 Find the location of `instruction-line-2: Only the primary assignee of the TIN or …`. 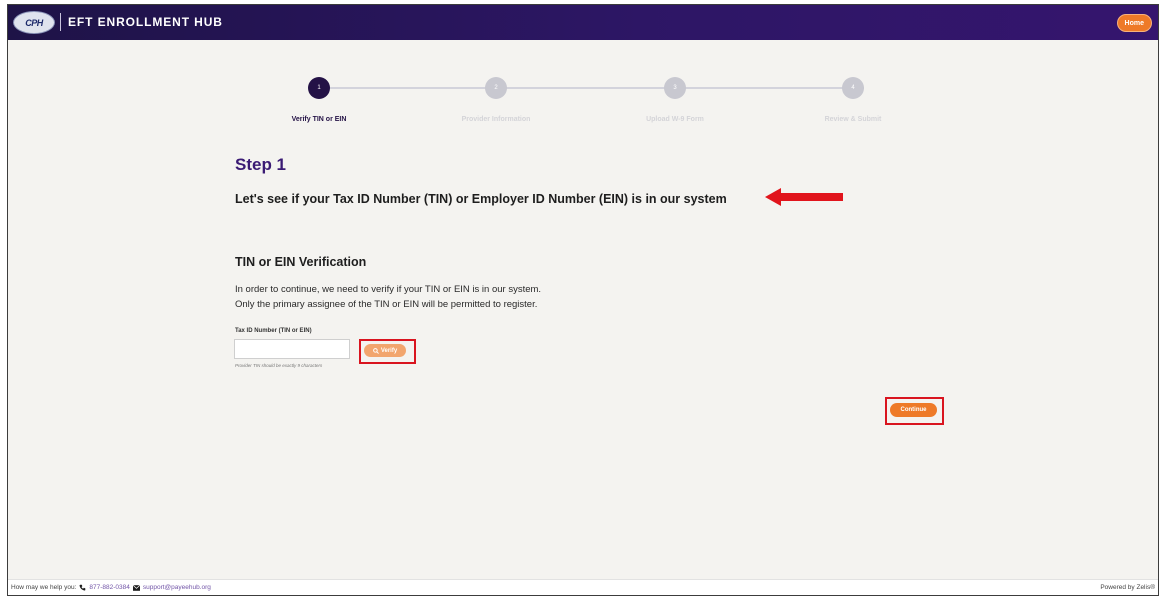

instruction-line-2: Only the primary assignee of the TIN or … is located at coordinates (386, 304).